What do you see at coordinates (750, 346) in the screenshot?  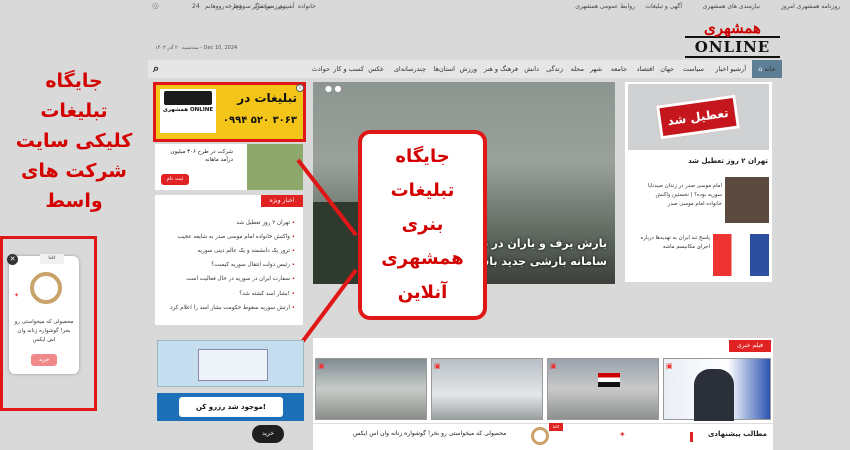 I see `film-news-title: فیلم خبری` at bounding box center [750, 346].